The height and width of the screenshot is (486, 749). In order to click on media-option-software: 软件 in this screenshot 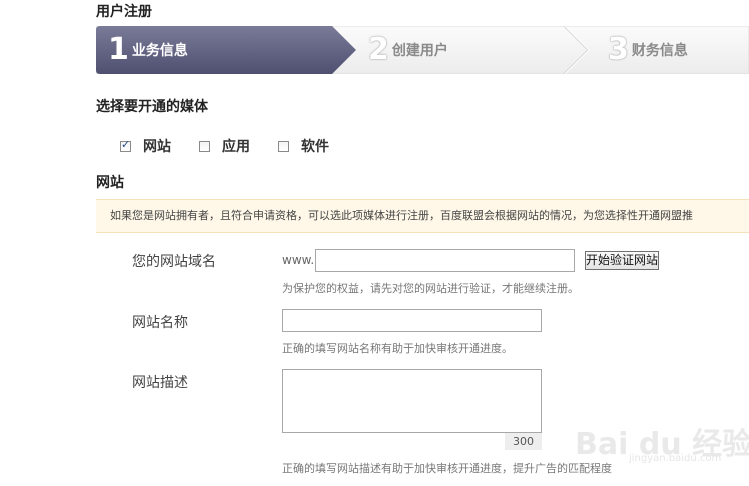, I will do `click(303, 146)`.